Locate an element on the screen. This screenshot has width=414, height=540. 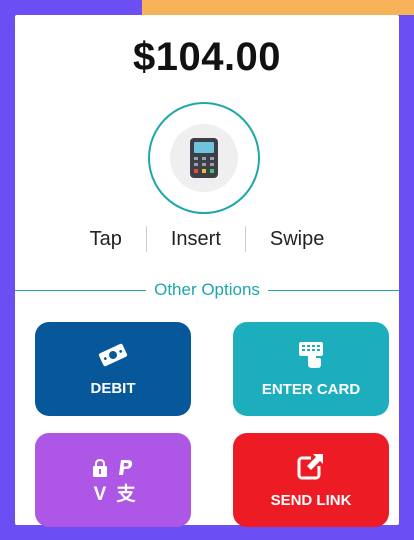
divider-line-right is located at coordinates (333, 290).